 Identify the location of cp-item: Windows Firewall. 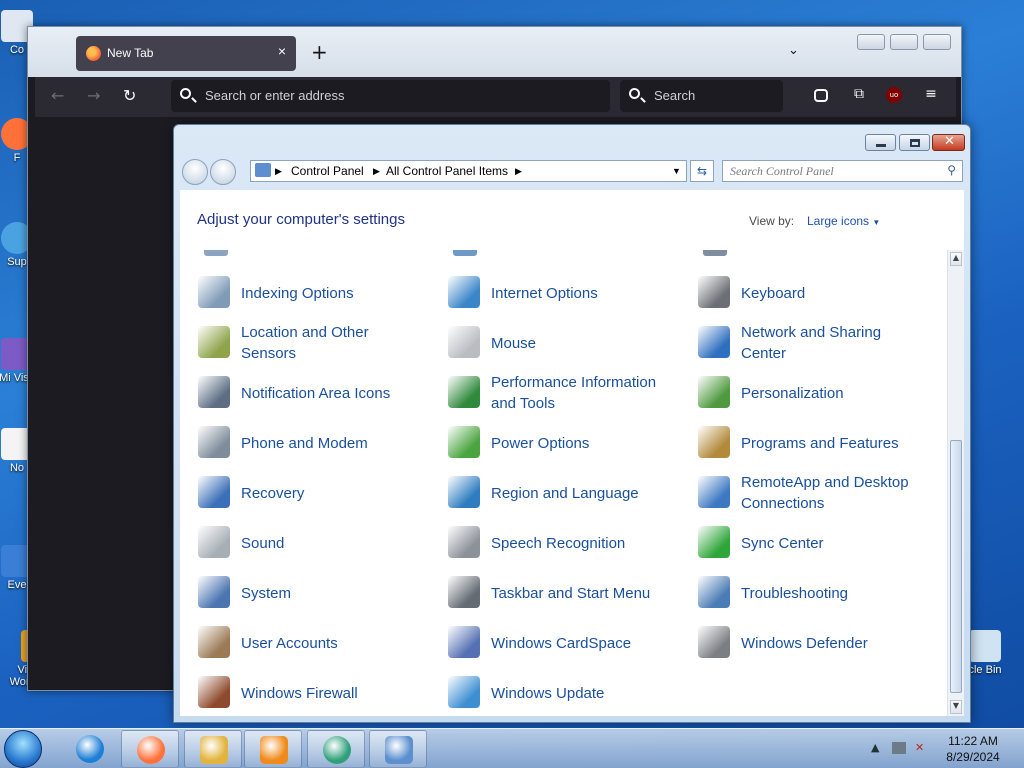
(302, 693).